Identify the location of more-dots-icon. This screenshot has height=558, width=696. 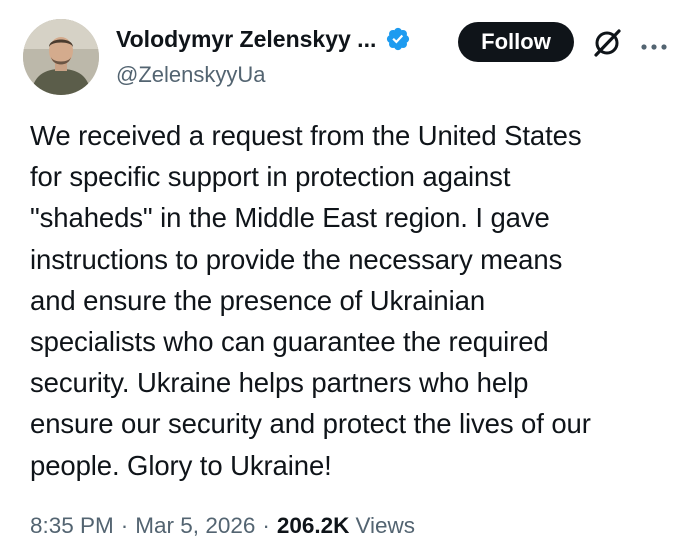
(654, 44).